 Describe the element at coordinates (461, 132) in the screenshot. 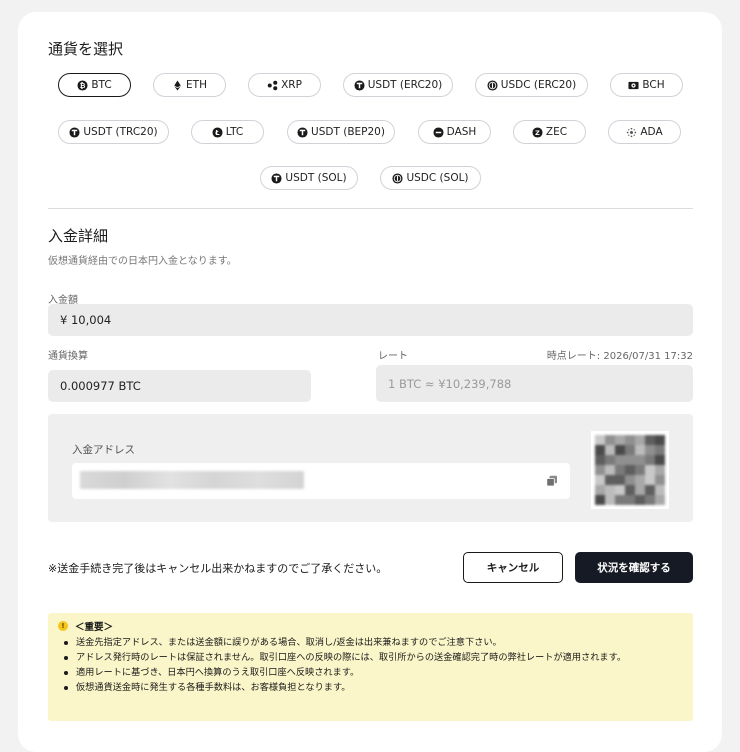

I see `currency-label: DASH` at that location.